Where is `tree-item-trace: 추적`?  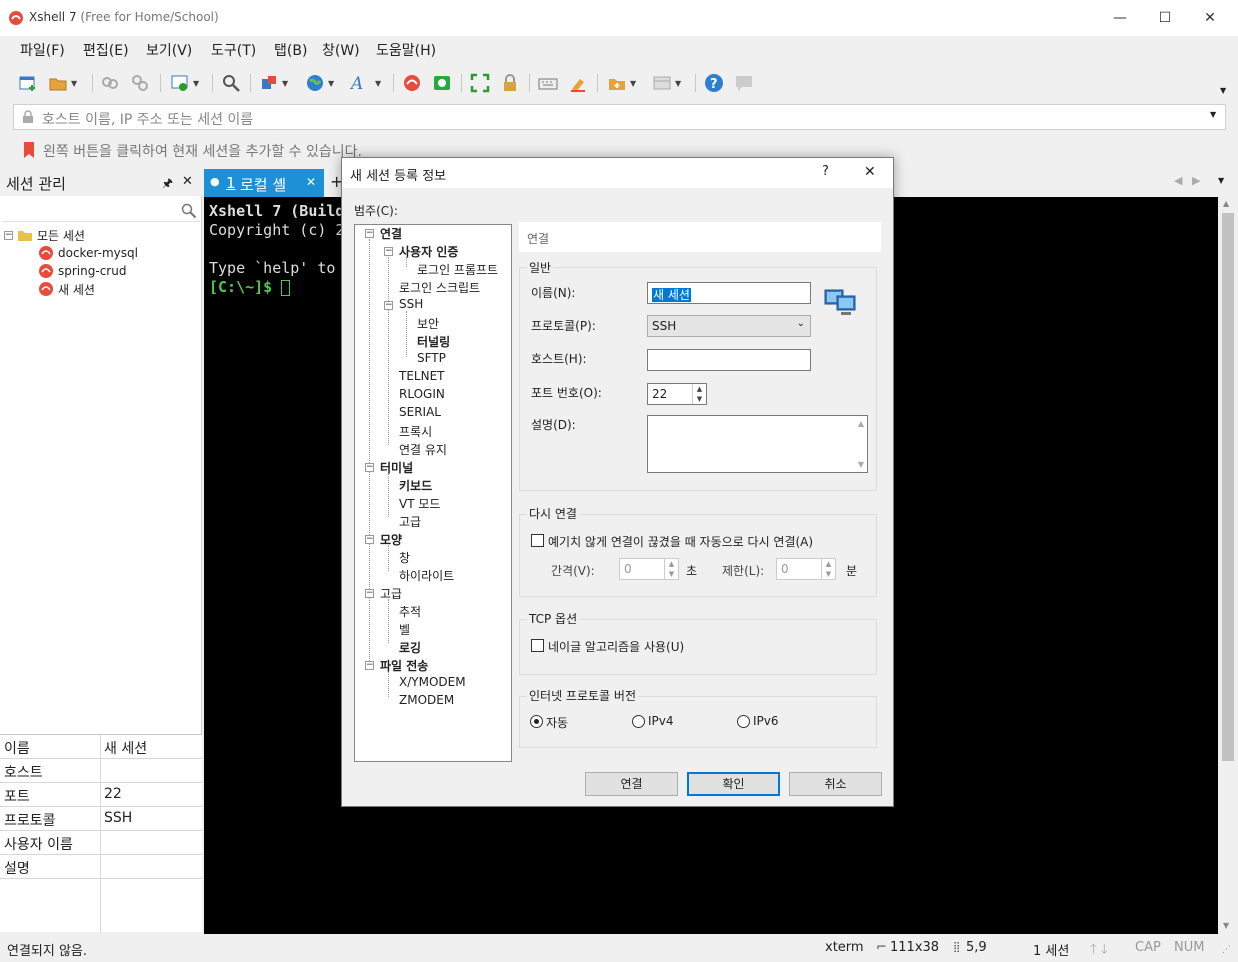
tree-item-trace: 추적 is located at coordinates (410, 611).